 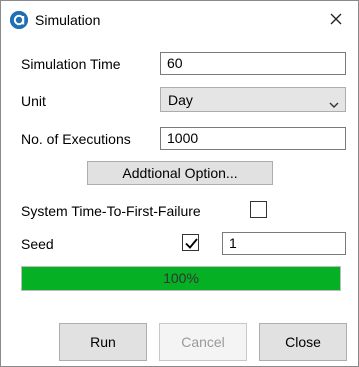 What do you see at coordinates (334, 102) in the screenshot?
I see `chevron-down-icon` at bounding box center [334, 102].